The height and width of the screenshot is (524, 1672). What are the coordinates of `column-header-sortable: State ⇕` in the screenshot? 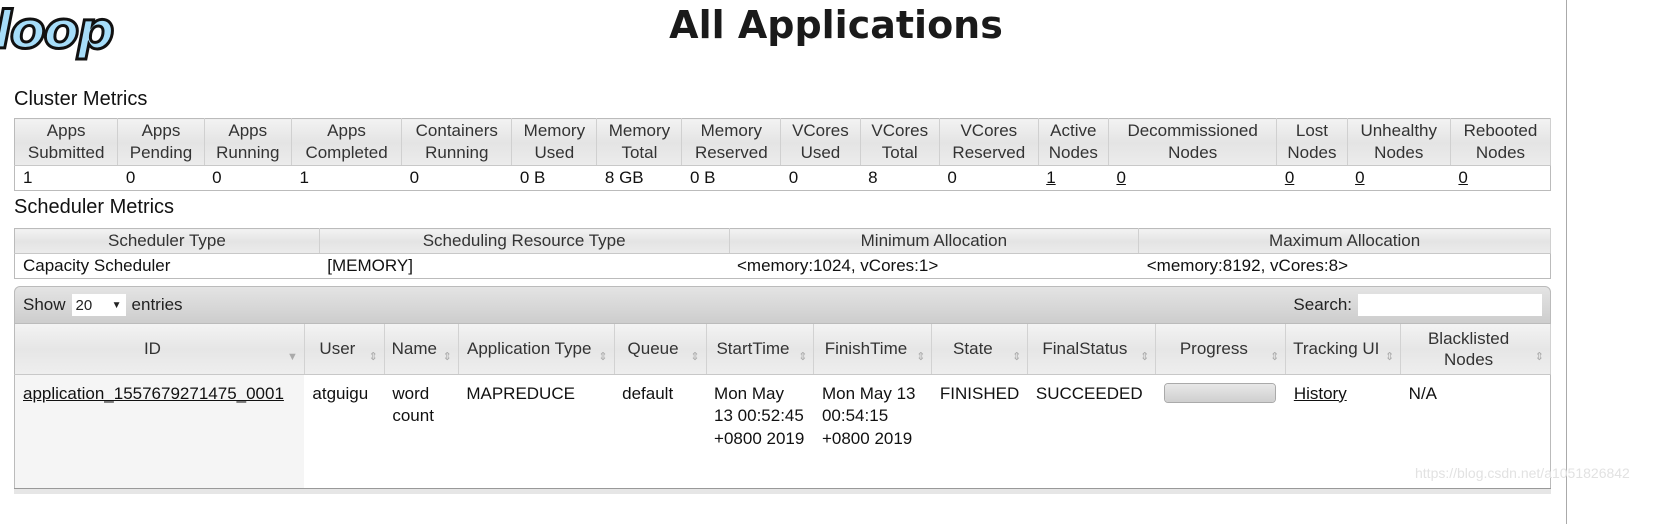 It's located at (980, 349).